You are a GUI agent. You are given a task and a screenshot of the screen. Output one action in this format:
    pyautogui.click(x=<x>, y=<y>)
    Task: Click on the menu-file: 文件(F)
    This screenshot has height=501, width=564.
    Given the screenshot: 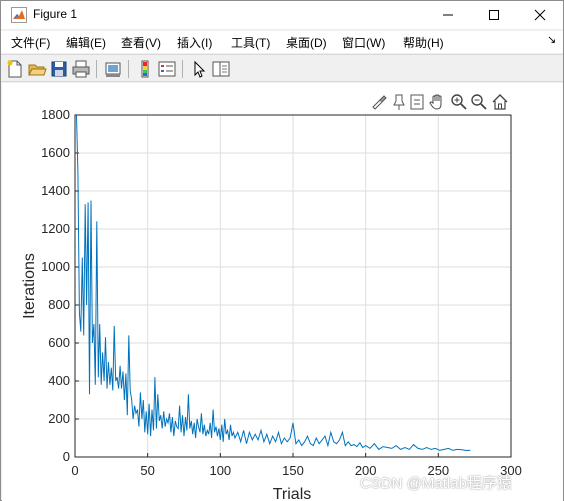 What is the action you would take?
    pyautogui.click(x=30, y=42)
    